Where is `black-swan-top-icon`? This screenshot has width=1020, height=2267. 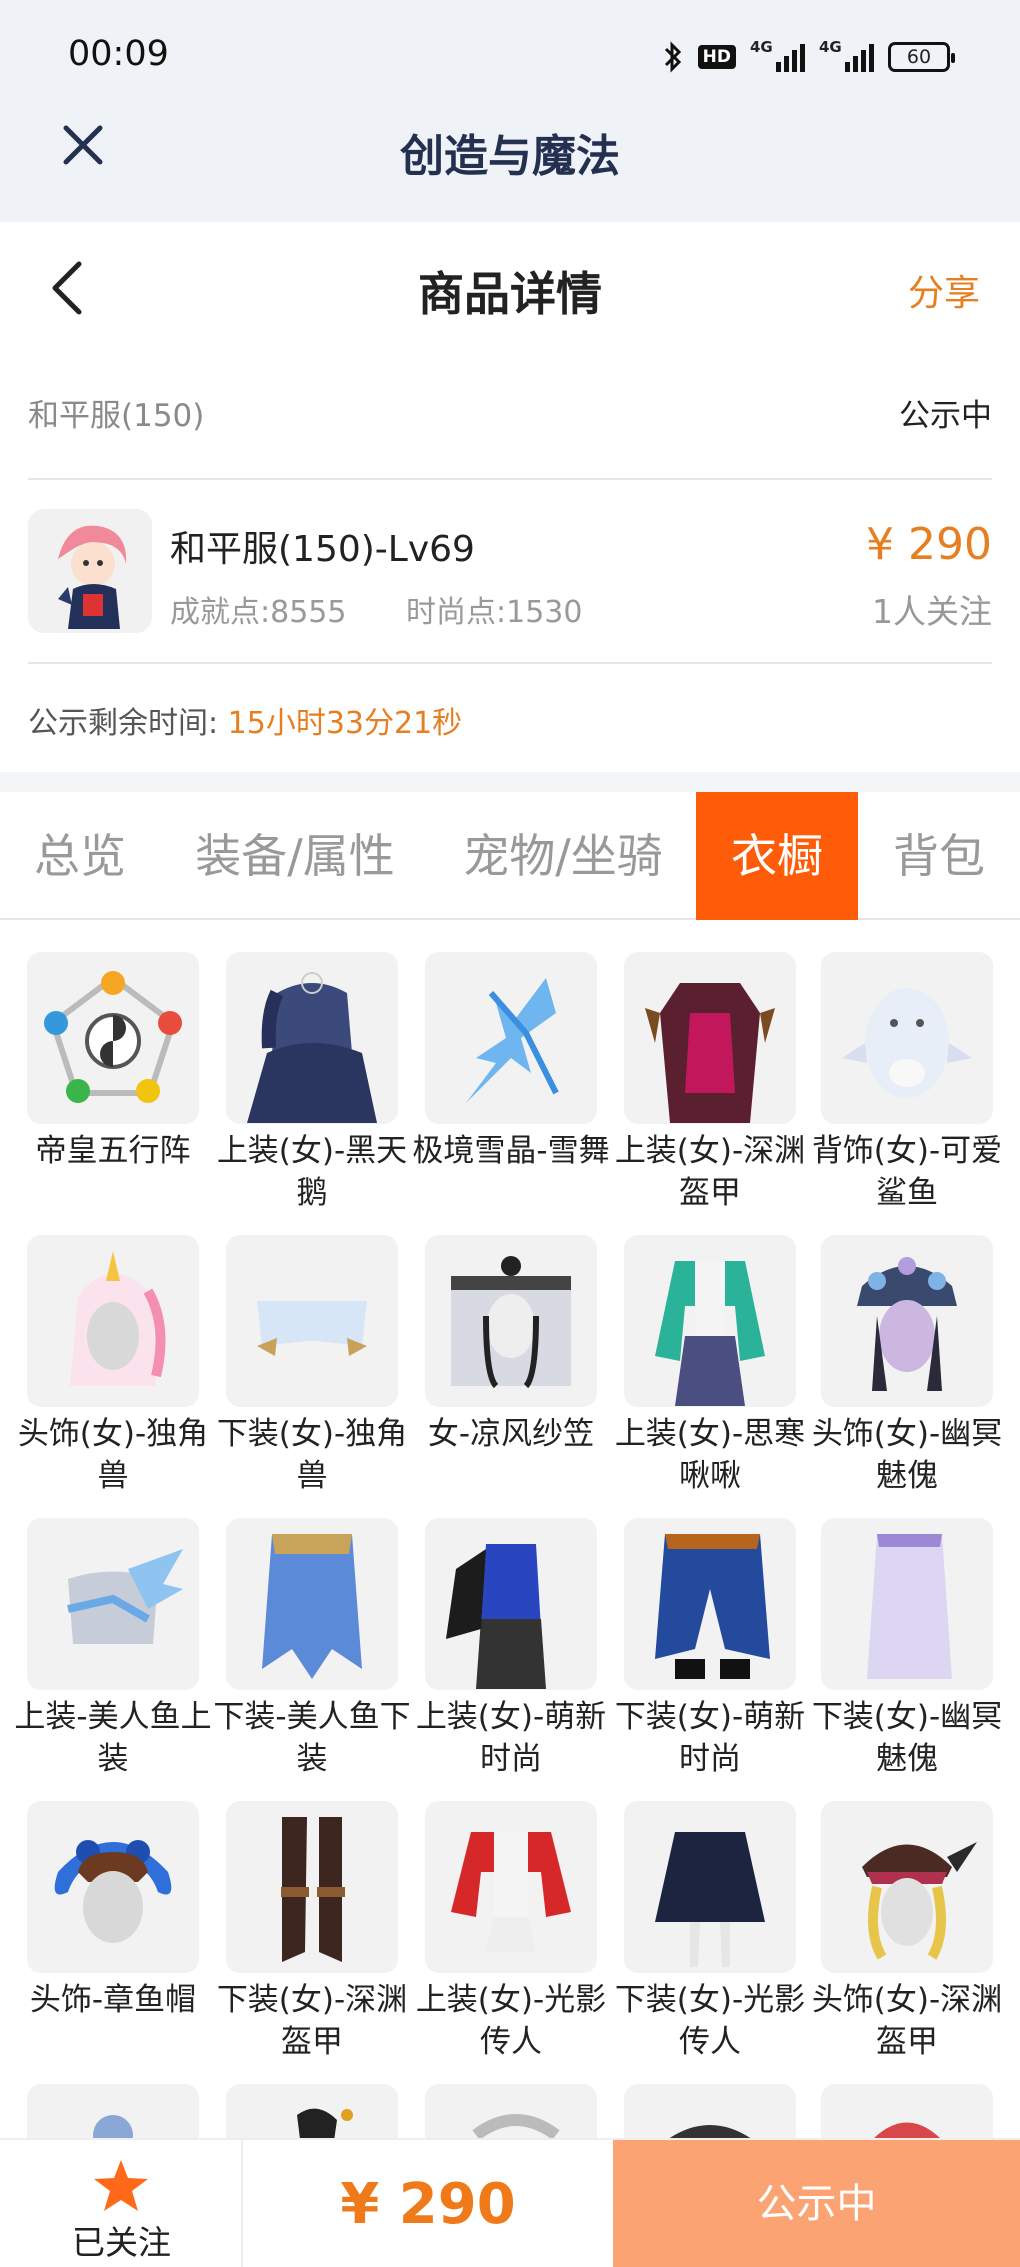 black-swan-top-icon is located at coordinates (312, 1038).